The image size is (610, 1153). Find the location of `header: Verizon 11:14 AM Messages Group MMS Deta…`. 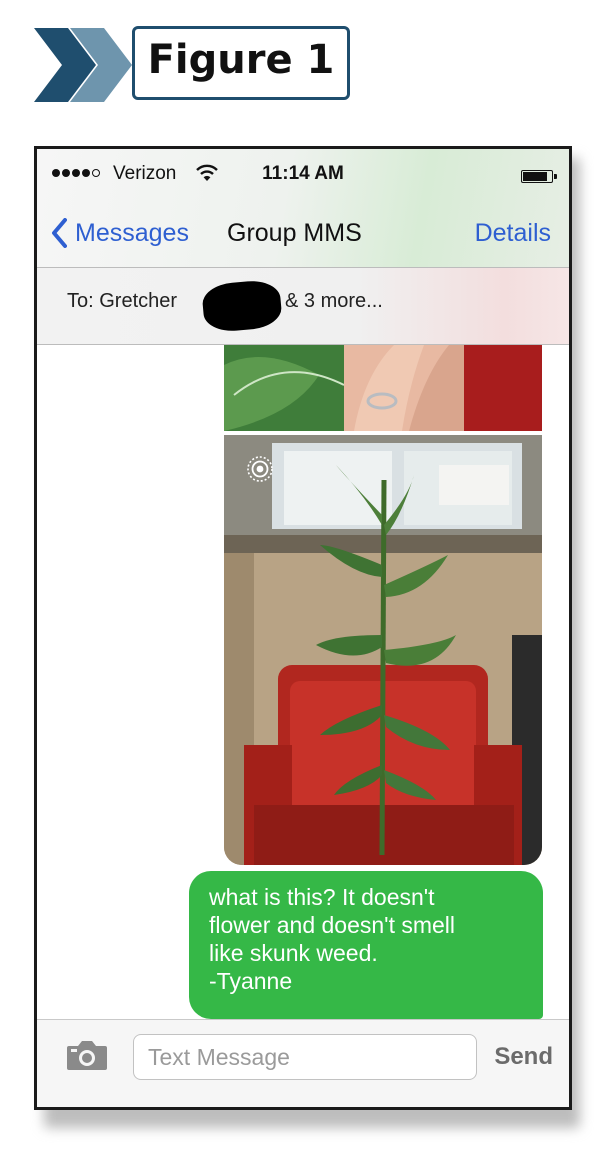

header: Verizon 11:14 AM Messages Group MMS Deta… is located at coordinates (303, 247).